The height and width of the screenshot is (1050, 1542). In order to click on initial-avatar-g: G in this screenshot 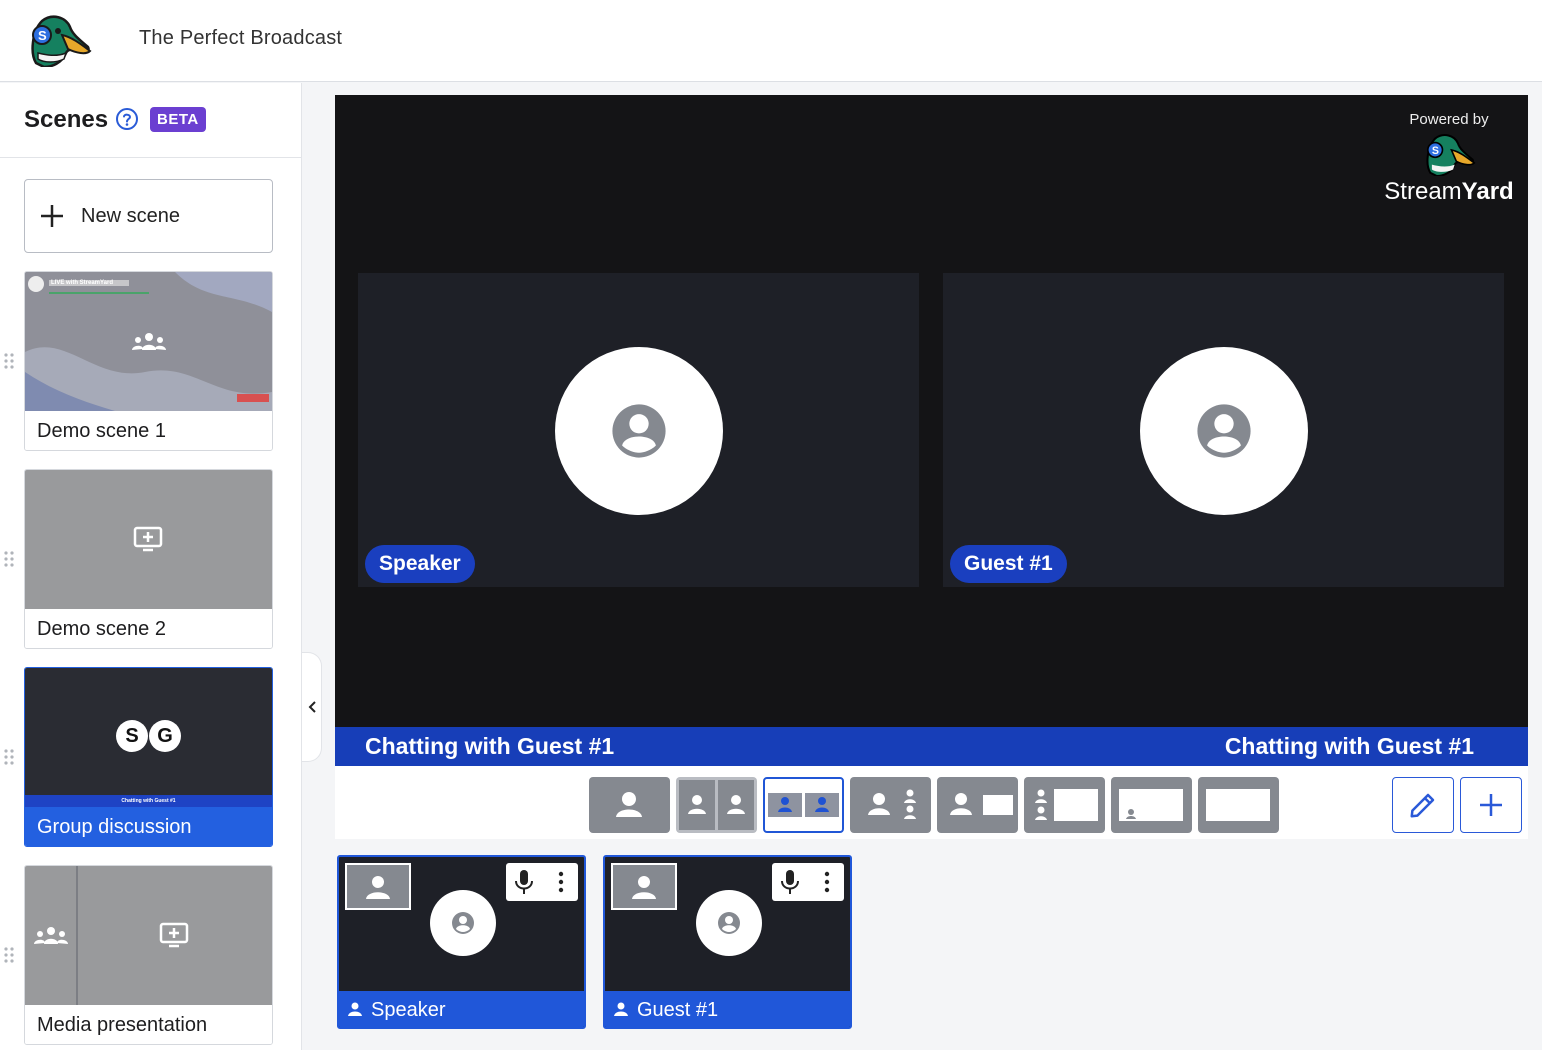, I will do `click(165, 736)`.